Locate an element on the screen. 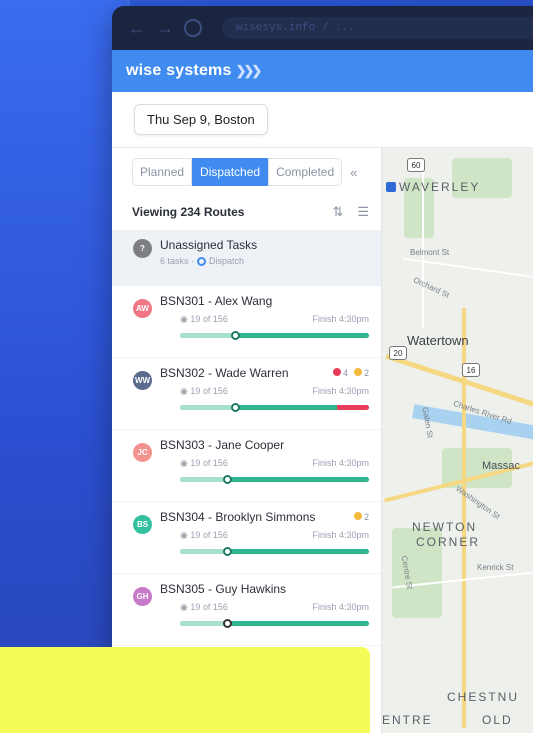 The image size is (533, 733). route-title: BSN303 - Jane Cooper is located at coordinates (222, 445).